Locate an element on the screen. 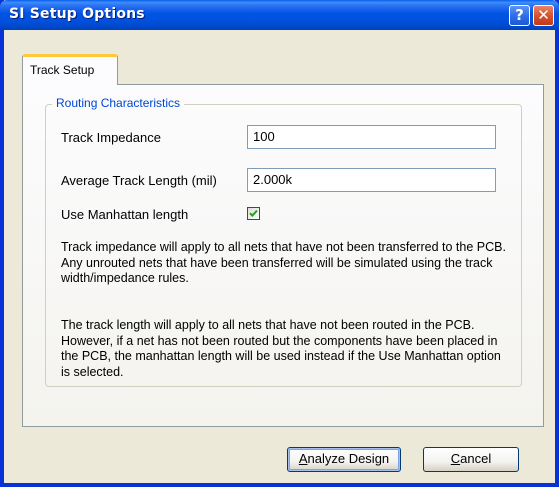  average-track-length-label: Average Track Length (mil) is located at coordinates (139, 180).